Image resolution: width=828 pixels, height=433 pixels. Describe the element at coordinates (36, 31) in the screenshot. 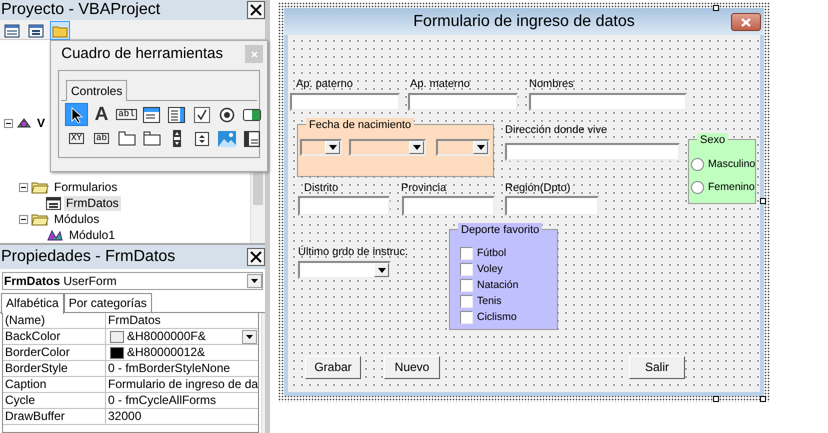

I see `form-window-icon` at that location.